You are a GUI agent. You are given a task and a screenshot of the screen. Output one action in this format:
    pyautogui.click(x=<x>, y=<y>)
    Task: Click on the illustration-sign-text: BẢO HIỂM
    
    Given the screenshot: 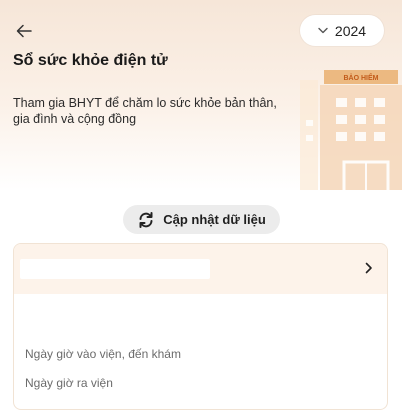 What is the action you would take?
    pyautogui.click(x=361, y=77)
    